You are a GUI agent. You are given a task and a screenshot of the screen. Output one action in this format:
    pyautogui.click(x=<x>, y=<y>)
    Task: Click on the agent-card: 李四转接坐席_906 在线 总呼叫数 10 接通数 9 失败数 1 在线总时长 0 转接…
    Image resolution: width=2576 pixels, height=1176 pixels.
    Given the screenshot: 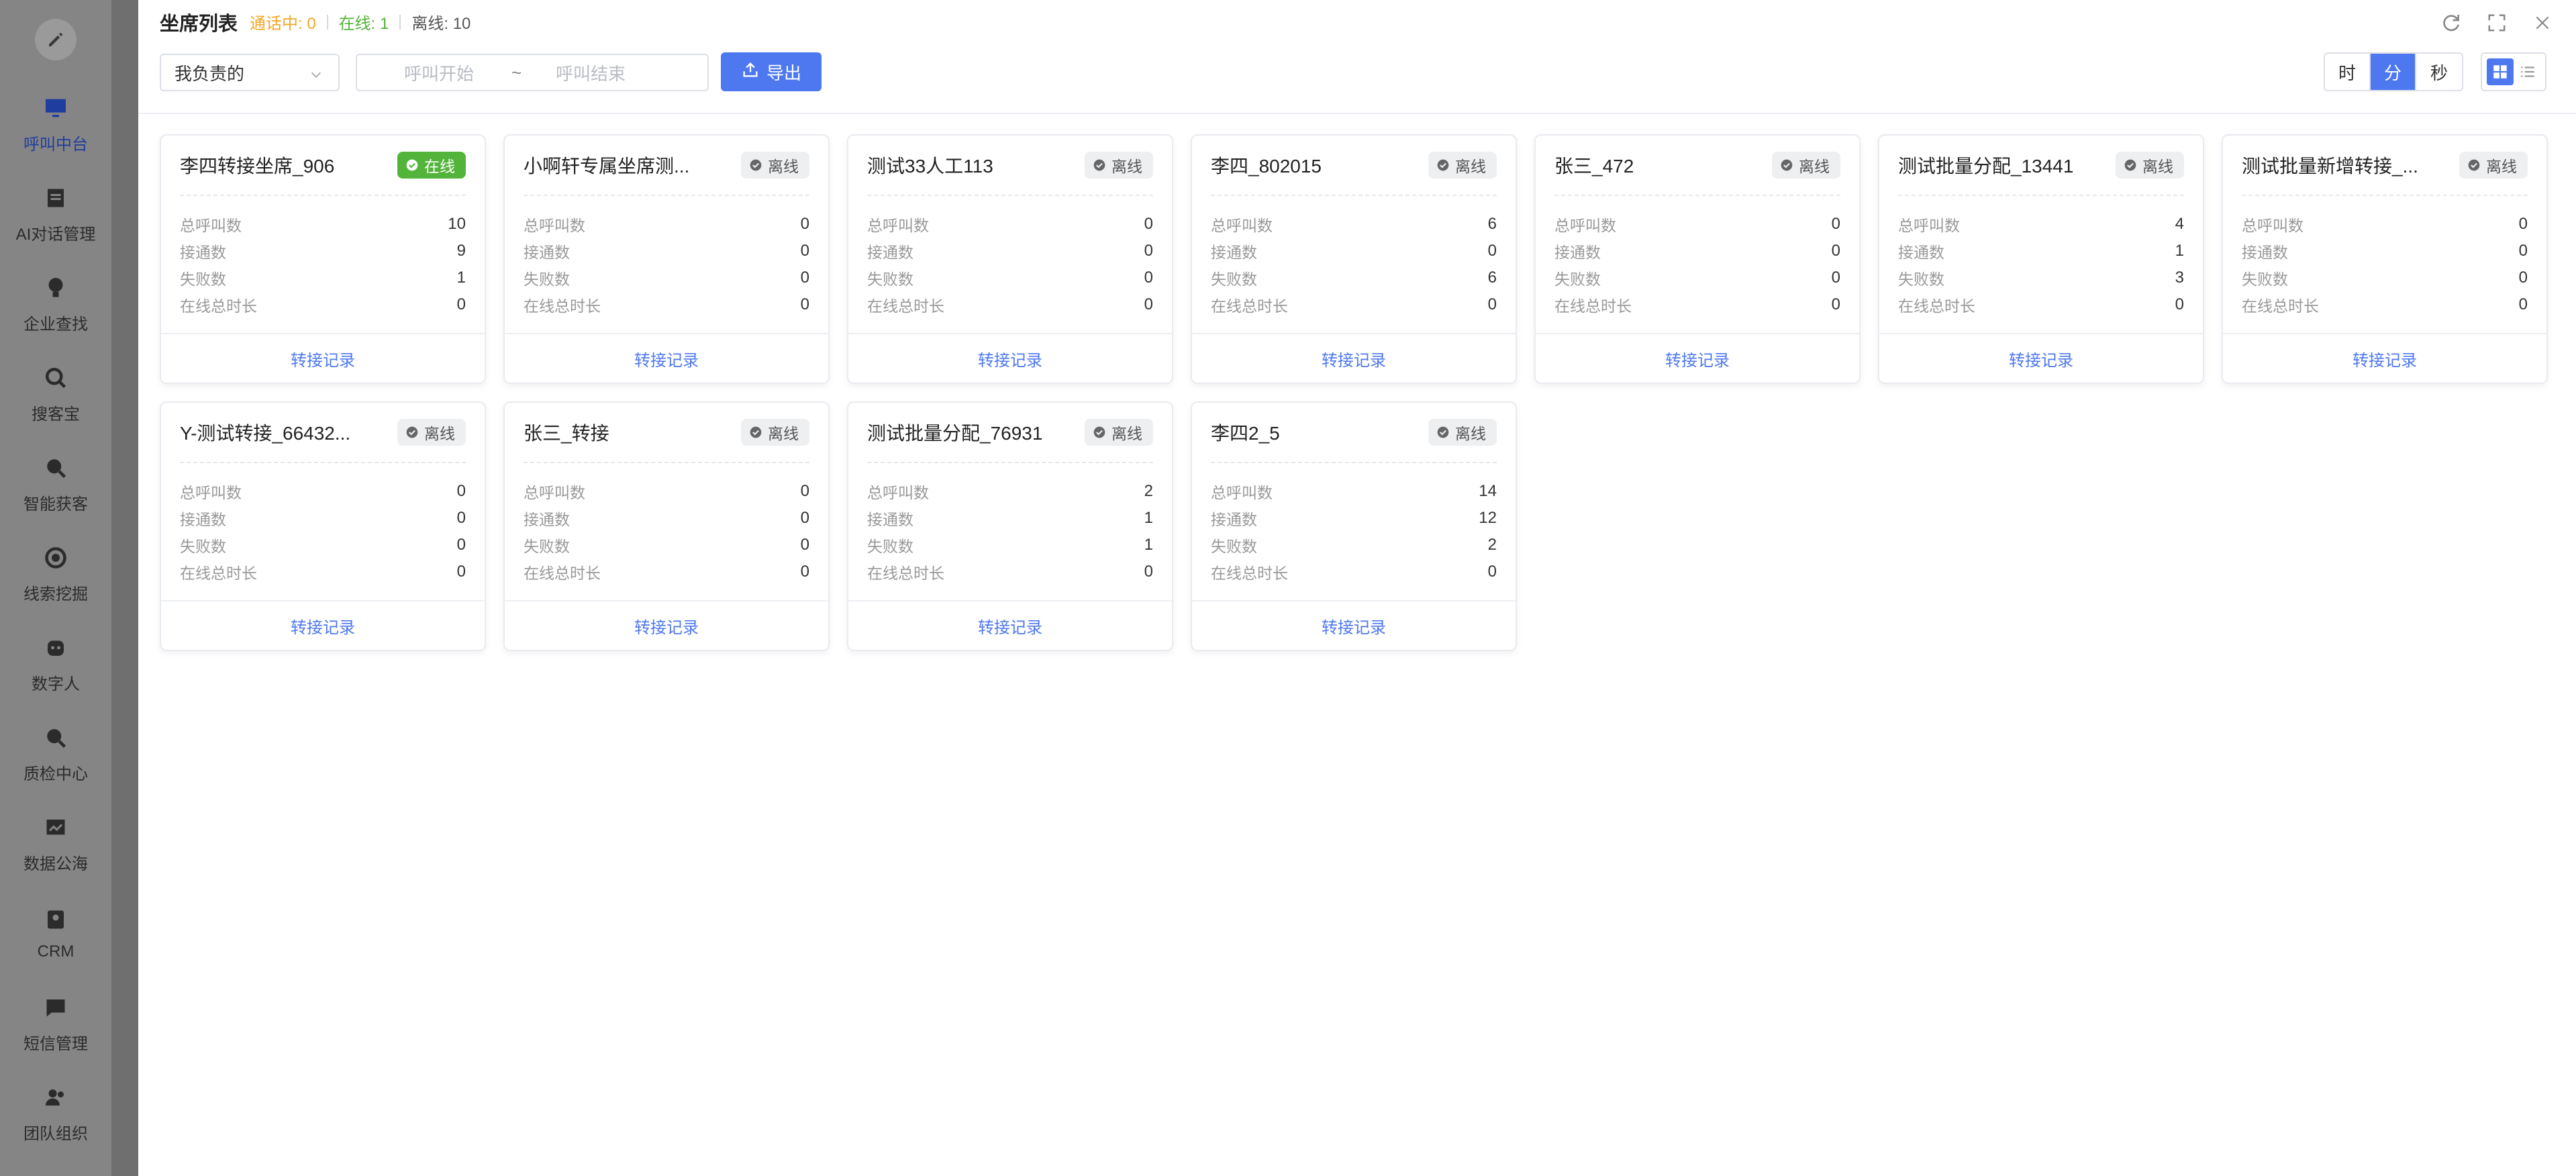 What is the action you would take?
    pyautogui.click(x=323, y=259)
    